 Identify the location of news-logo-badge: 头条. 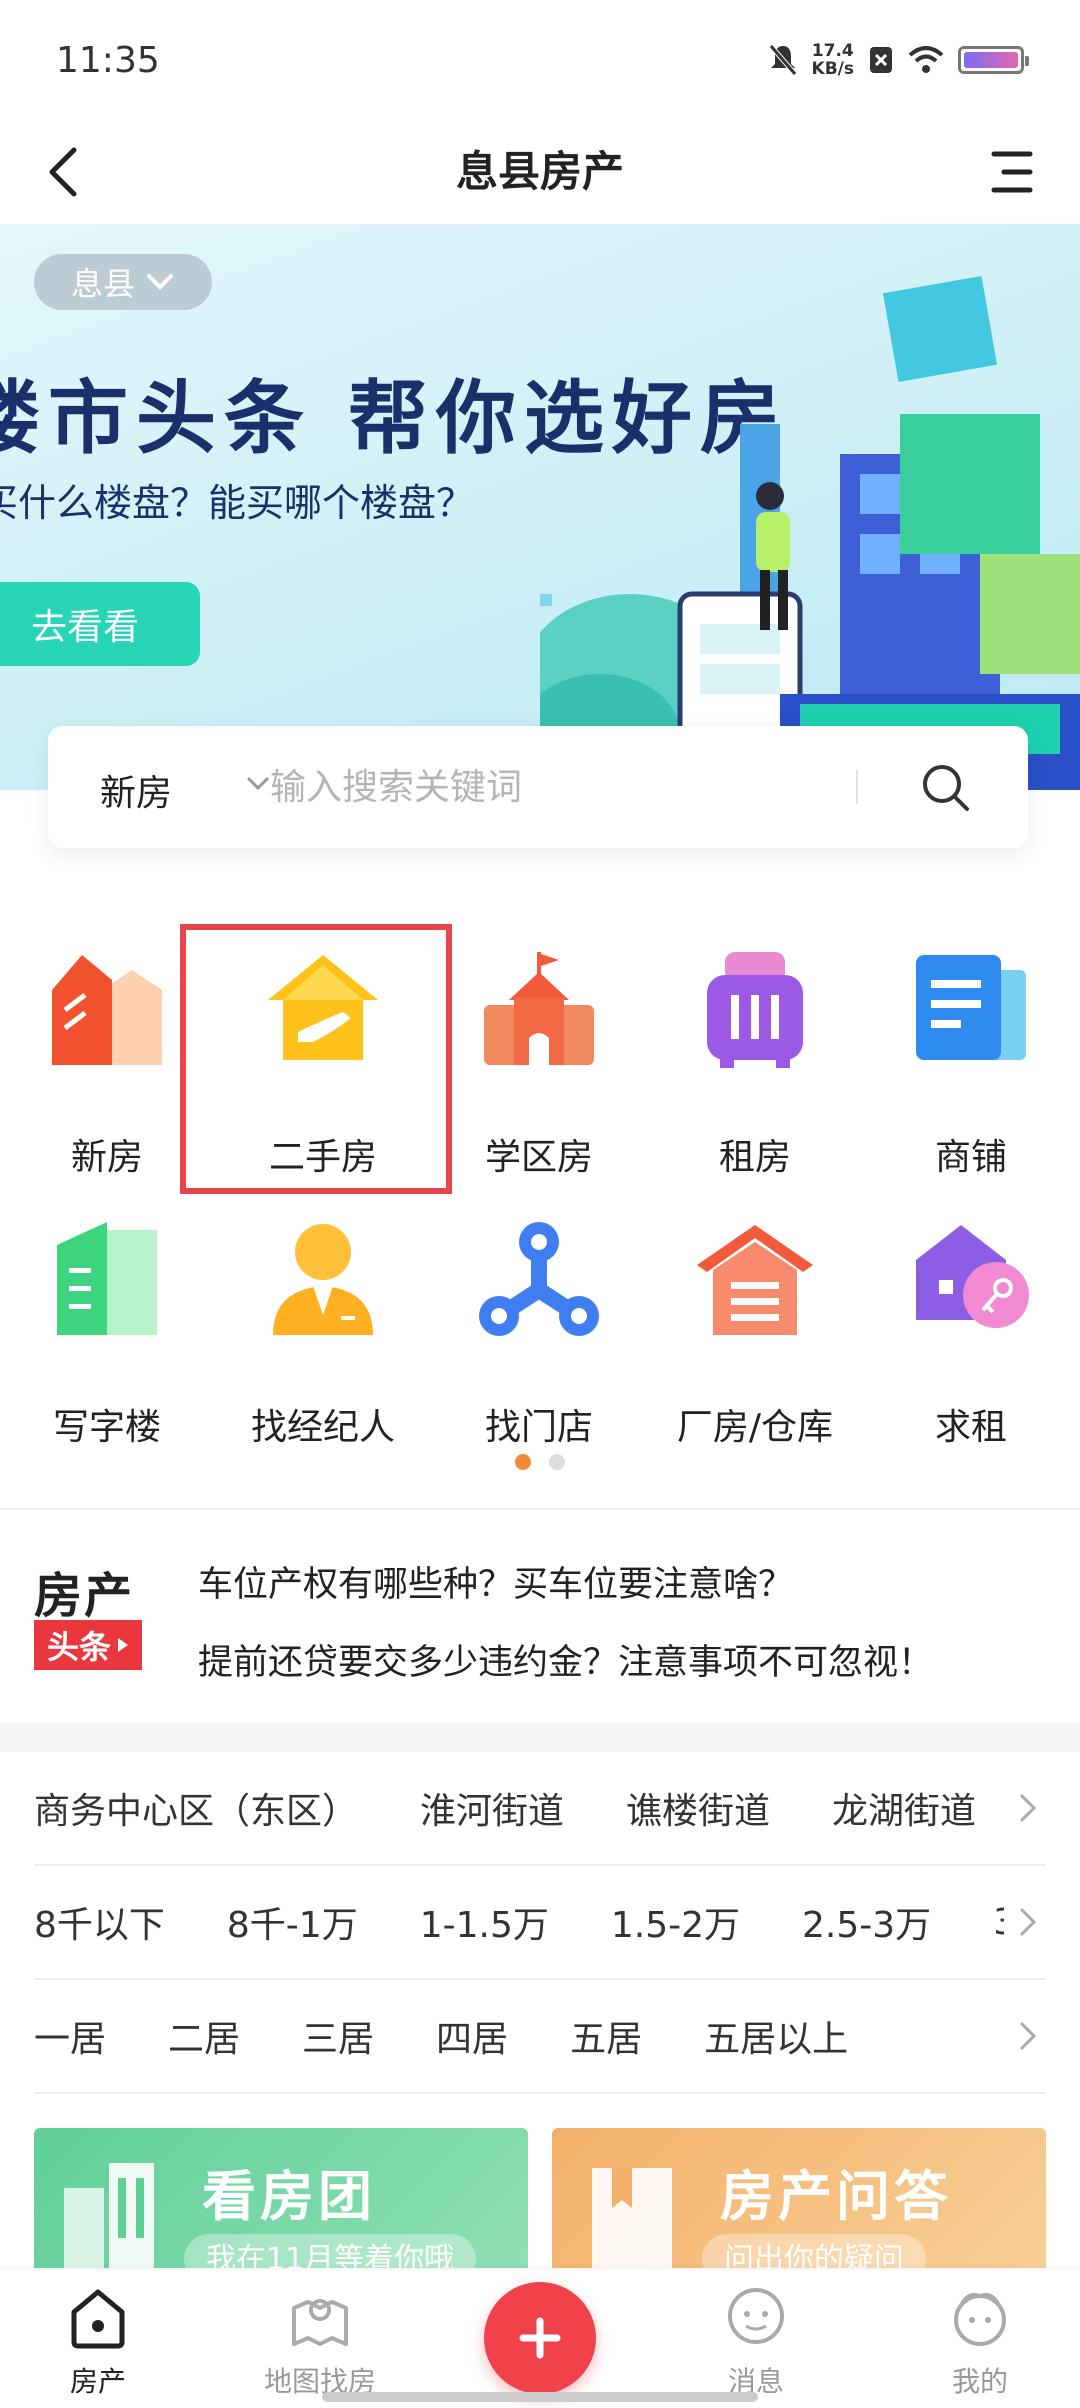
(88, 1645).